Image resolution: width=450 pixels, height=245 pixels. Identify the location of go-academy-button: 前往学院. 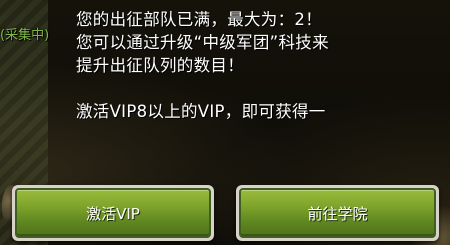
(337, 213).